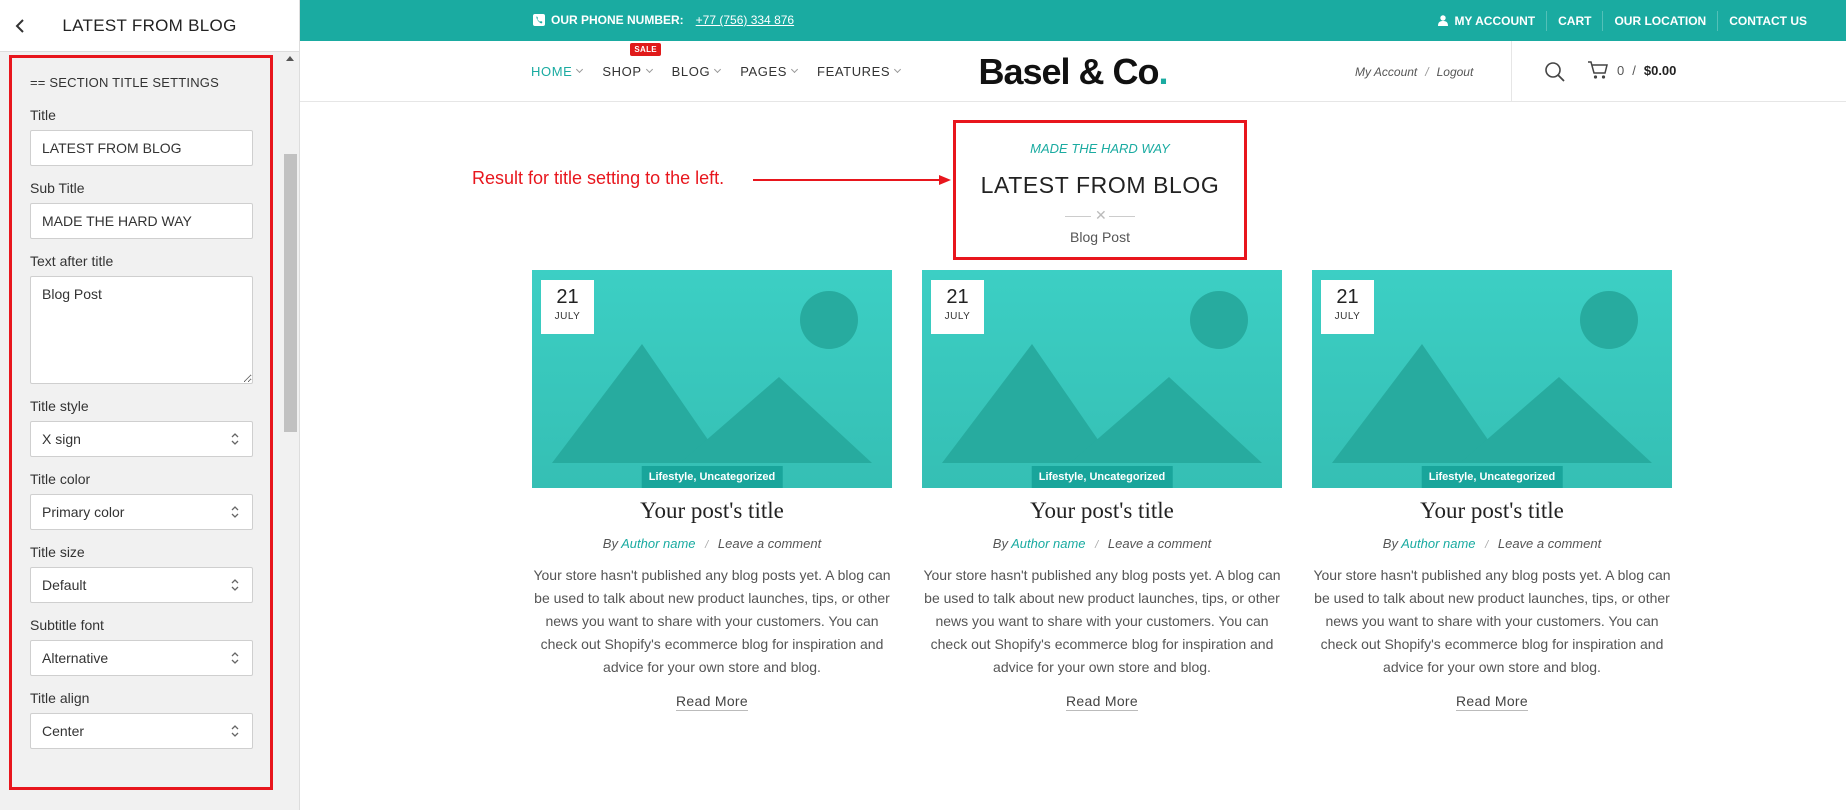  Describe the element at coordinates (598, 178) in the screenshot. I see `annotation-text: Result for title setting to the left.` at that location.